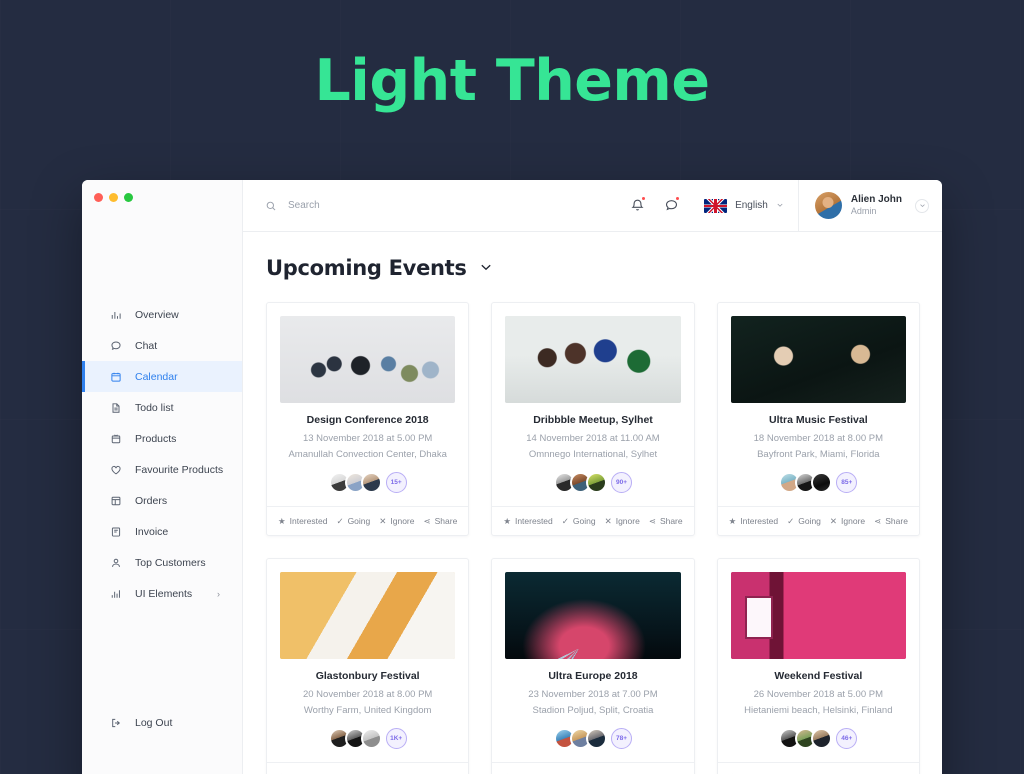  I want to click on event-datetime: 26 November 2018 at 5.00 PM, so click(818, 694).